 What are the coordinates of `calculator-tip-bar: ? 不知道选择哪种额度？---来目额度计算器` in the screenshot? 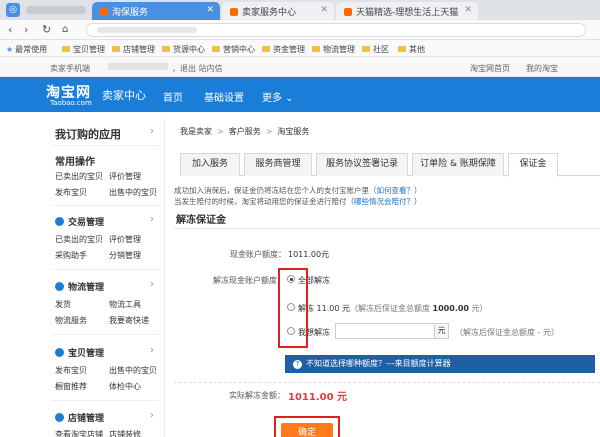 It's located at (440, 364).